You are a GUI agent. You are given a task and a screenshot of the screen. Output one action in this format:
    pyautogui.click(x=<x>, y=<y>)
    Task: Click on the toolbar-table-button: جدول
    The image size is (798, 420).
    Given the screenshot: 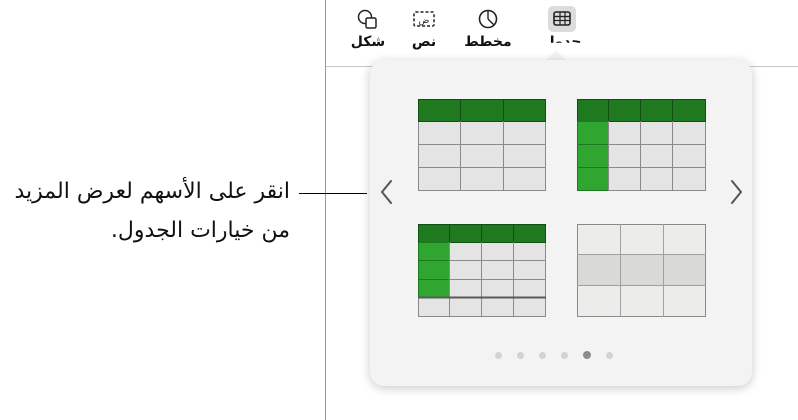 What is the action you would take?
    pyautogui.click(x=562, y=28)
    